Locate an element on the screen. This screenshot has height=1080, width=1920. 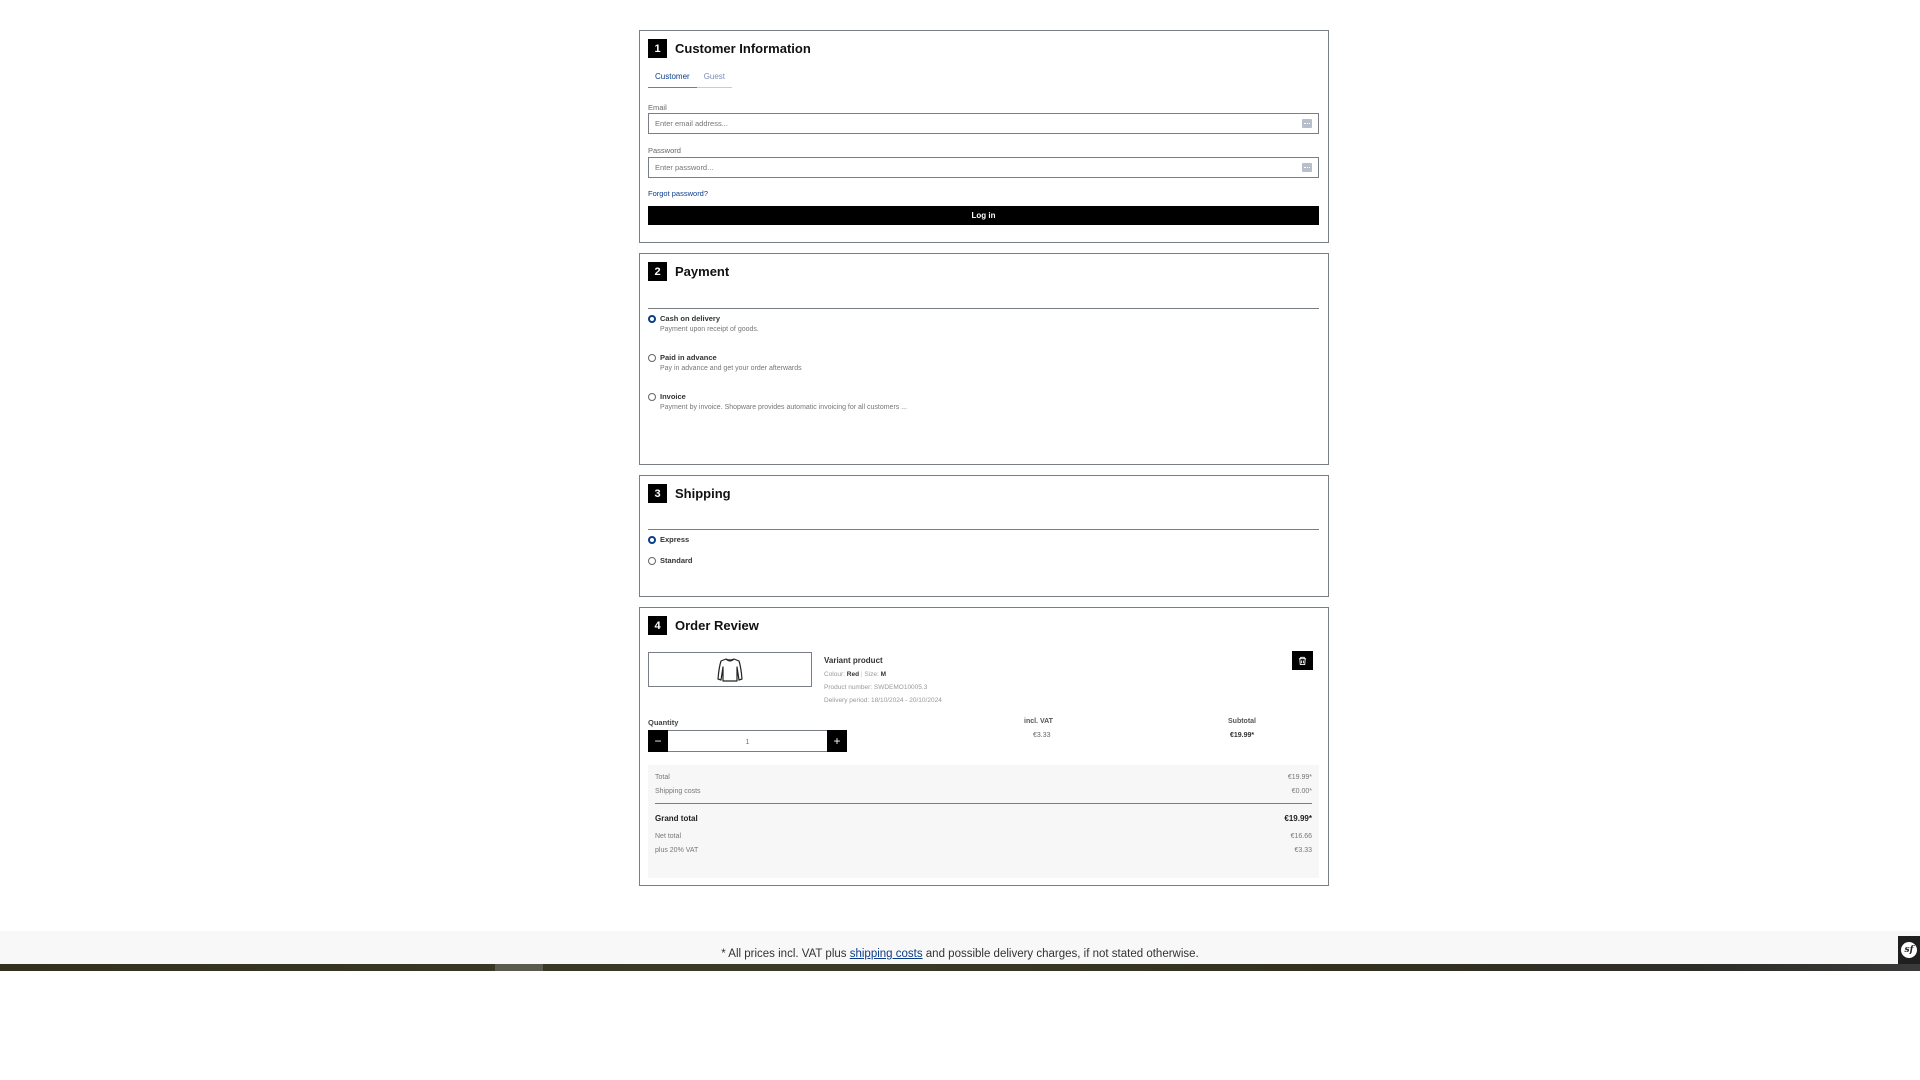
section-title: Customer Information is located at coordinates (743, 48).